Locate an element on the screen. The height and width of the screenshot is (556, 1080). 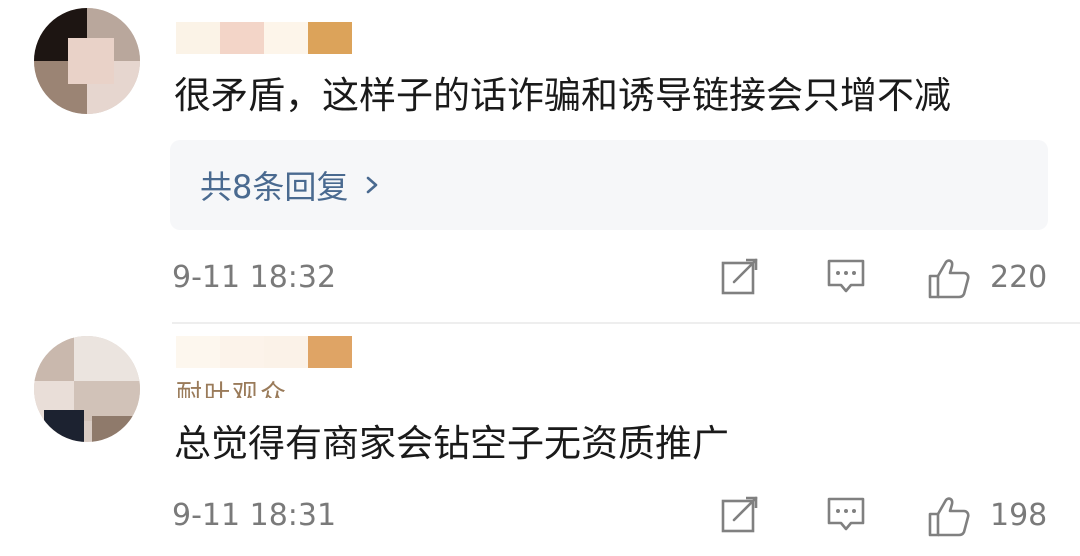
user-tag: 耐叶观众 is located at coordinates (232, 389).